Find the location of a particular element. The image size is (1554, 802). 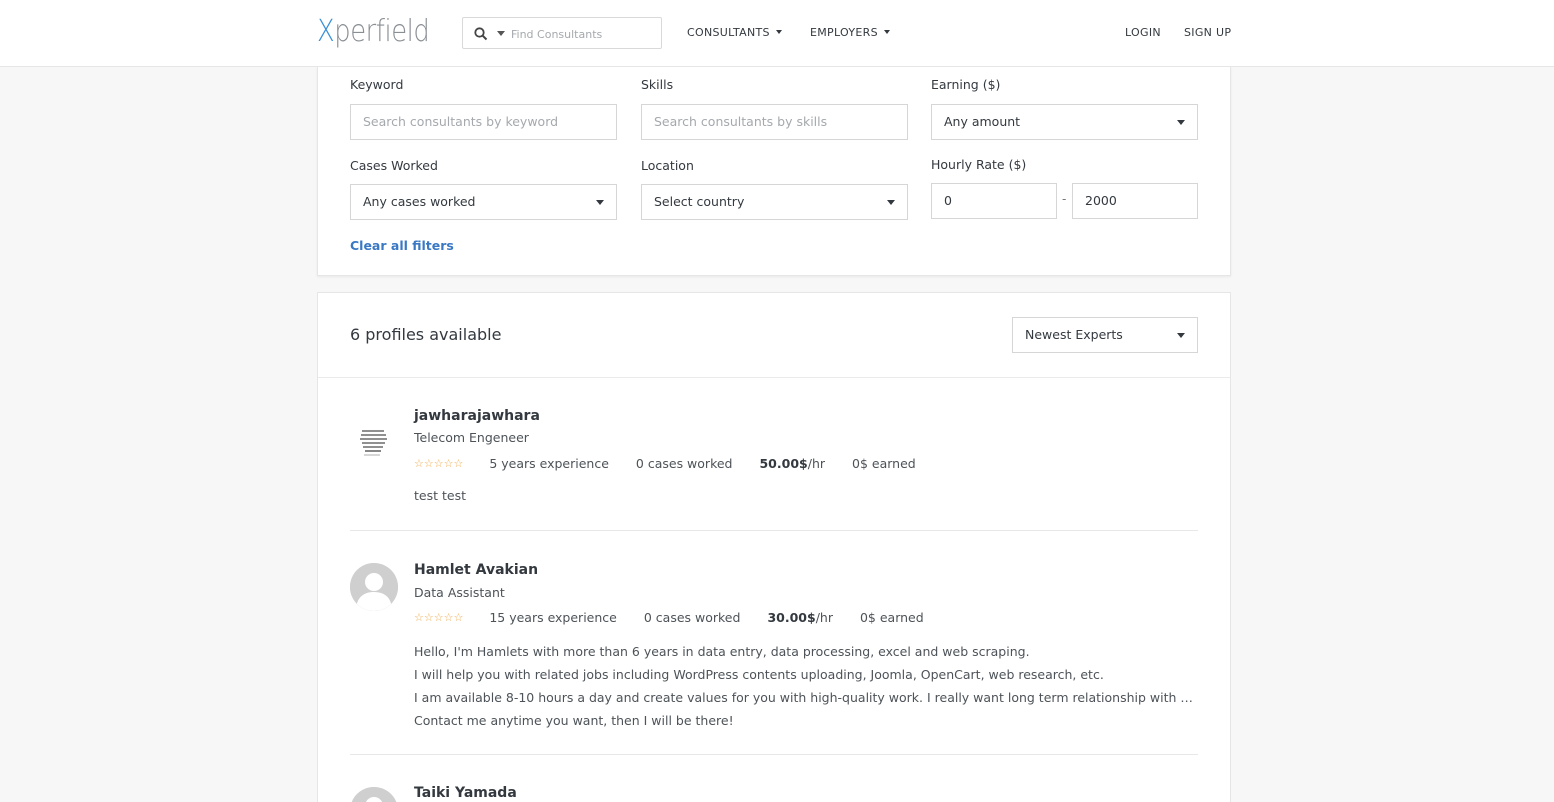

search-icon is located at coordinates (481, 34).